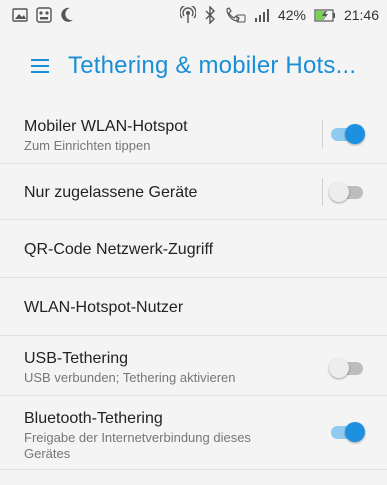 The width and height of the screenshot is (387, 485). I want to click on bluetooth-icon, so click(210, 15).